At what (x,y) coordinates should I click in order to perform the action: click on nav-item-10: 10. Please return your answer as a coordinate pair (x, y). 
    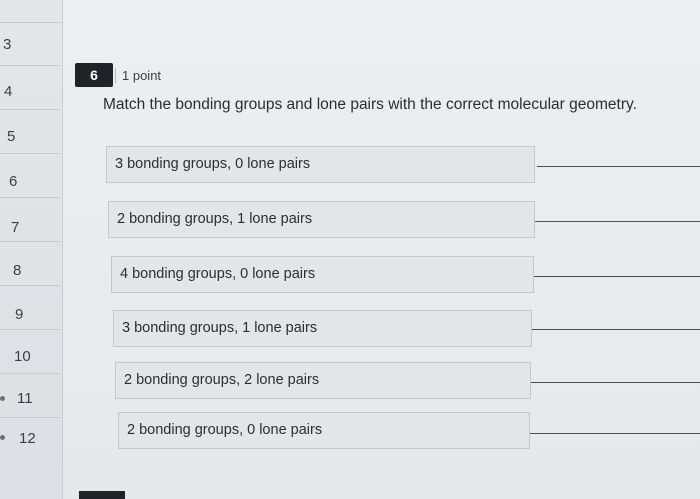
    Looking at the image, I should click on (30, 352).